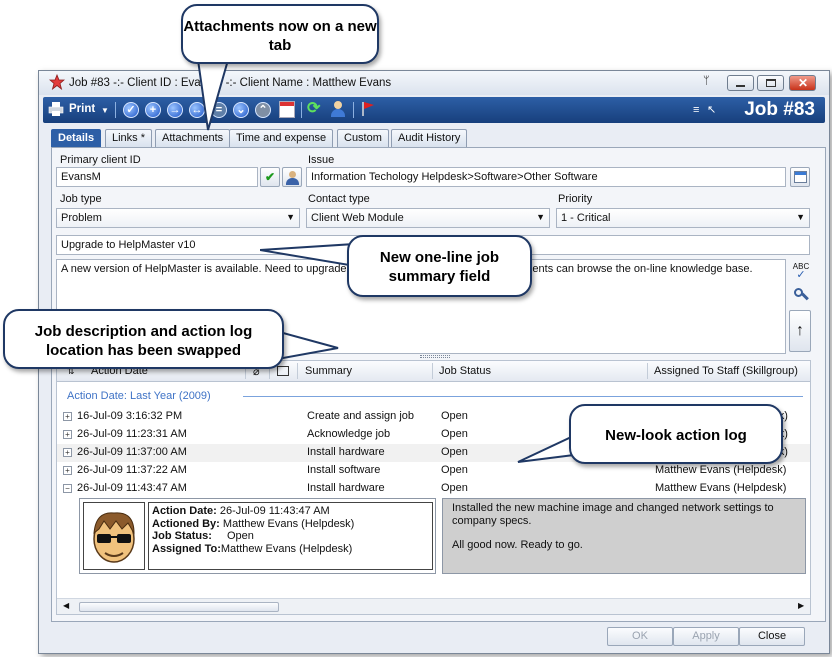 The width and height of the screenshot is (832, 657). I want to click on flag-icon, so click(368, 109).